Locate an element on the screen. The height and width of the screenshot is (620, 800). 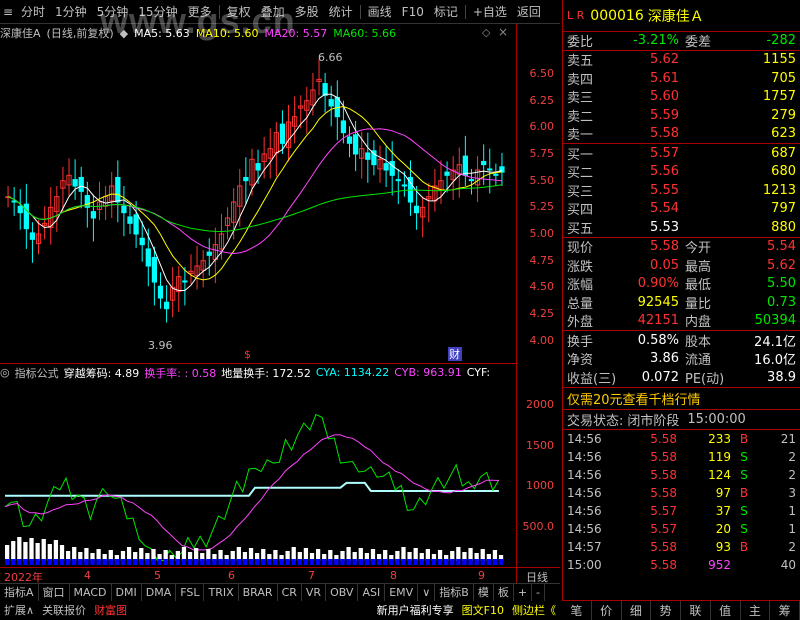
indicator-tab-15: 模 is located at coordinates (484, 592).